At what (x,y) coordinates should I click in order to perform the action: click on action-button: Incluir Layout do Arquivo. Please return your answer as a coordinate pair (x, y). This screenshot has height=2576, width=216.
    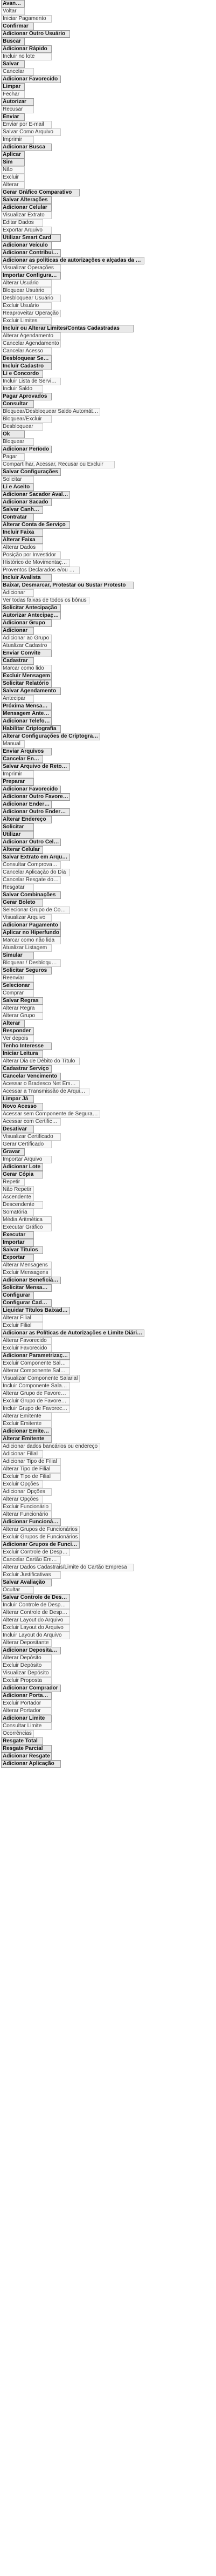
    Looking at the image, I should click on (35, 1635).